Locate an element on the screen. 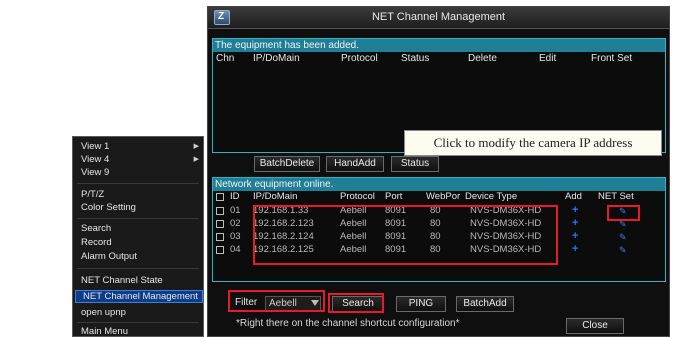  menu-item-label: View 4 is located at coordinates (95, 159).